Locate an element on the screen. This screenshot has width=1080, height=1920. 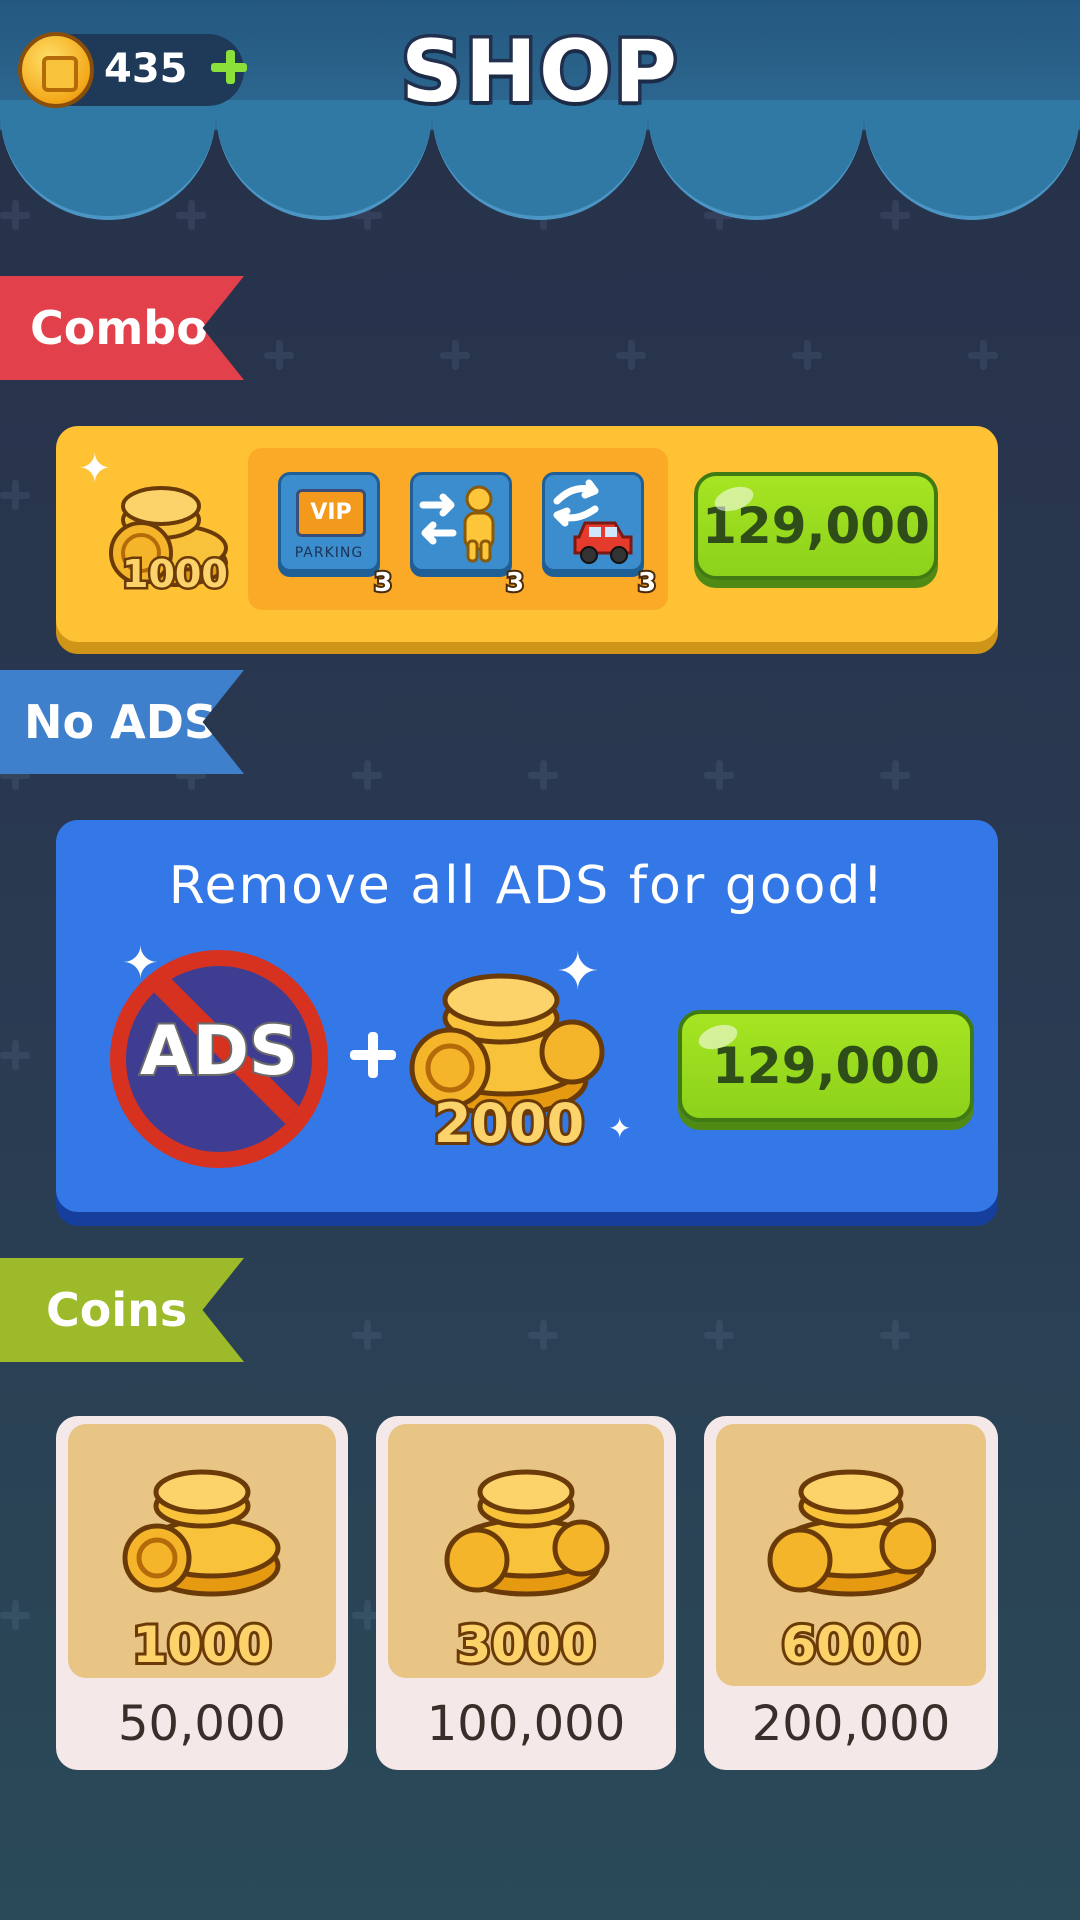
swap-person-icon is located at coordinates (457, 524).